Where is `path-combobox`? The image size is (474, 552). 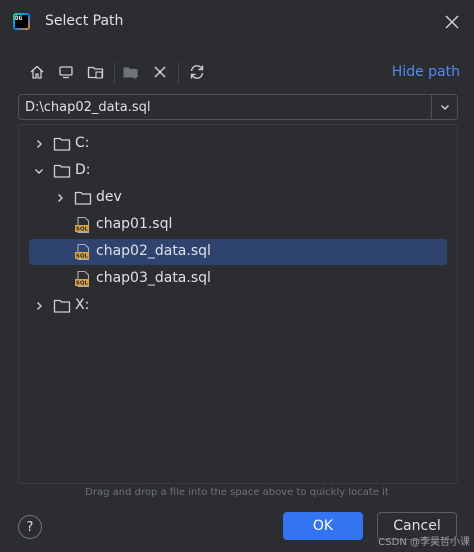
path-combobox is located at coordinates (238, 107).